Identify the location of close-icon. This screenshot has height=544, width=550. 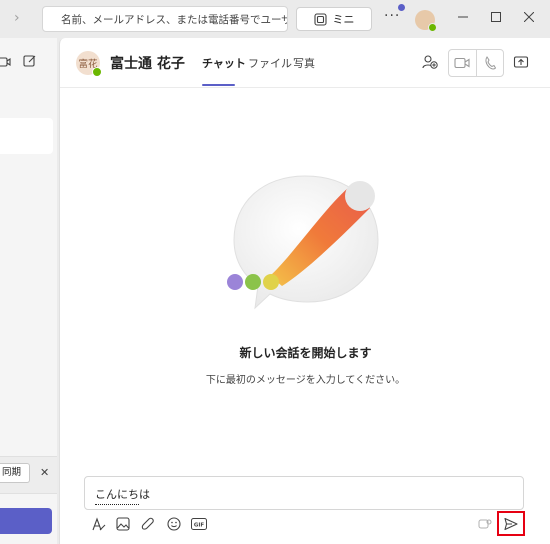
(529, 17).